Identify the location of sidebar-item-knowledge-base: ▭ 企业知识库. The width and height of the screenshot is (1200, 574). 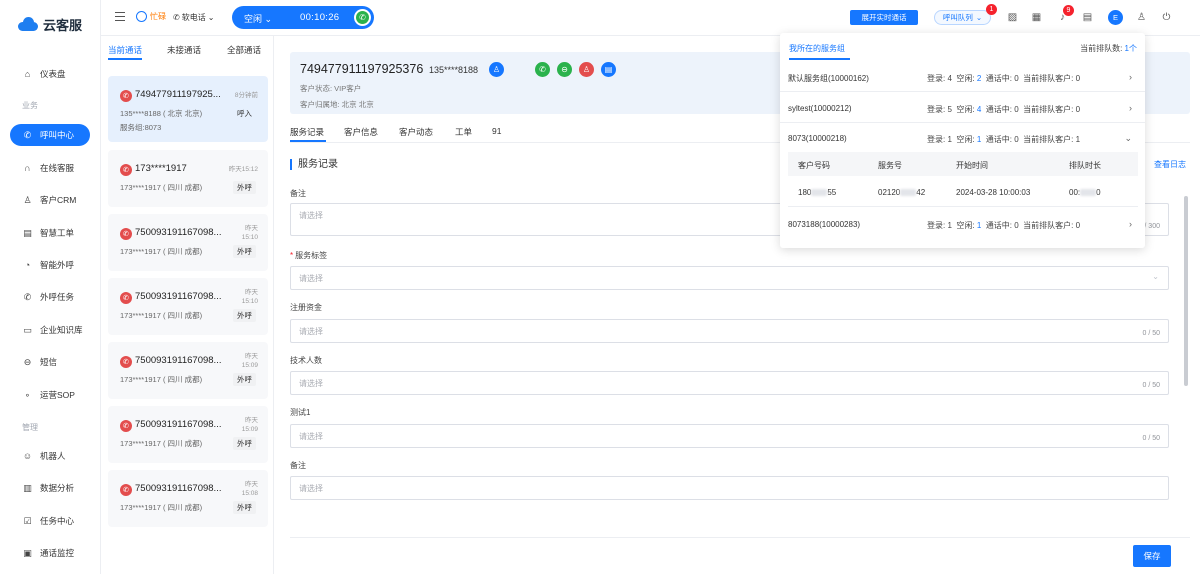
(50, 330).